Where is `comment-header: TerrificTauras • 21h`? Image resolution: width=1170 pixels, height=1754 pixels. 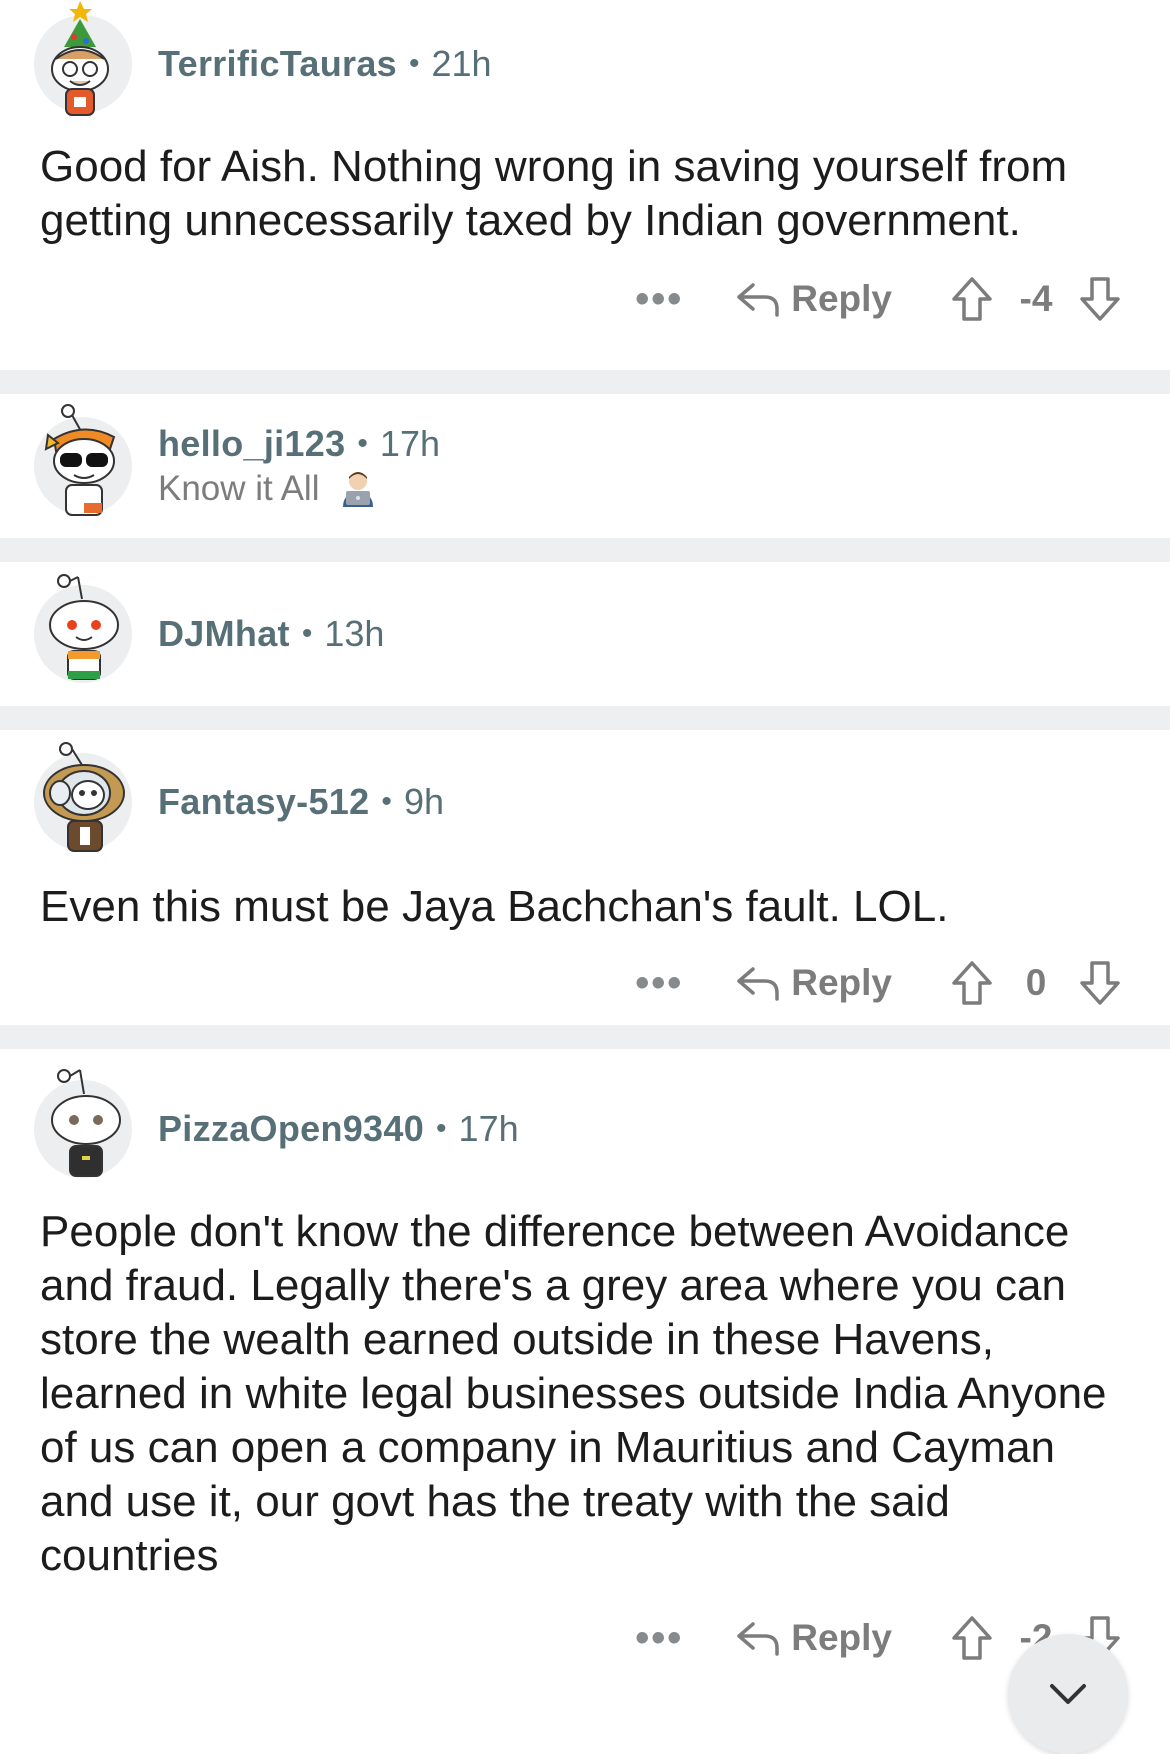 comment-header: TerrificTauras • 21h is located at coordinates (585, 58).